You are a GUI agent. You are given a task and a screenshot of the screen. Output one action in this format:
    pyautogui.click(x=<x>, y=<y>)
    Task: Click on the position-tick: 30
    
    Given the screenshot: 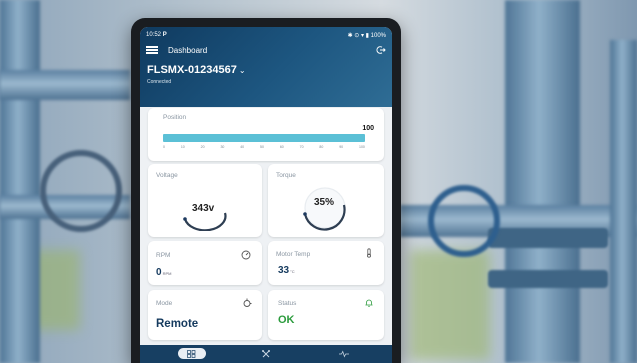 What is the action you would take?
    pyautogui.click(x=222, y=147)
    